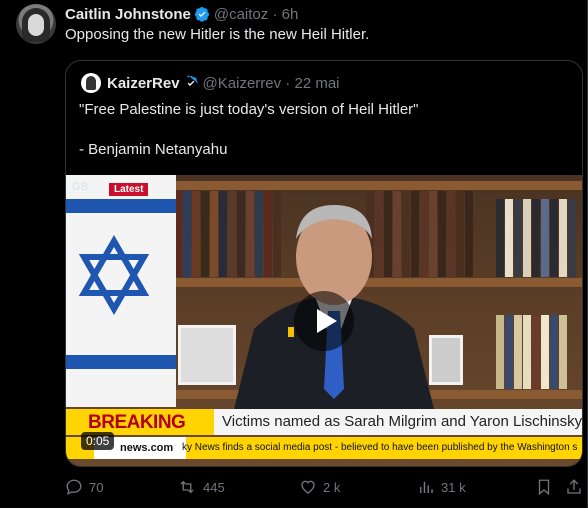 Image resolution: width=588 pixels, height=508 pixels. Describe the element at coordinates (187, 487) in the screenshot. I see `repost-icon` at that location.